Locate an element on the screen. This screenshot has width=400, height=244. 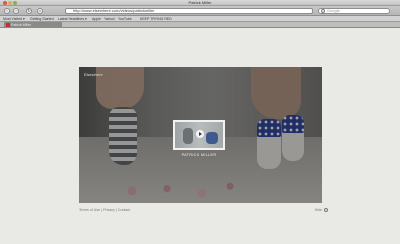
play-icon is located at coordinates (200, 134).